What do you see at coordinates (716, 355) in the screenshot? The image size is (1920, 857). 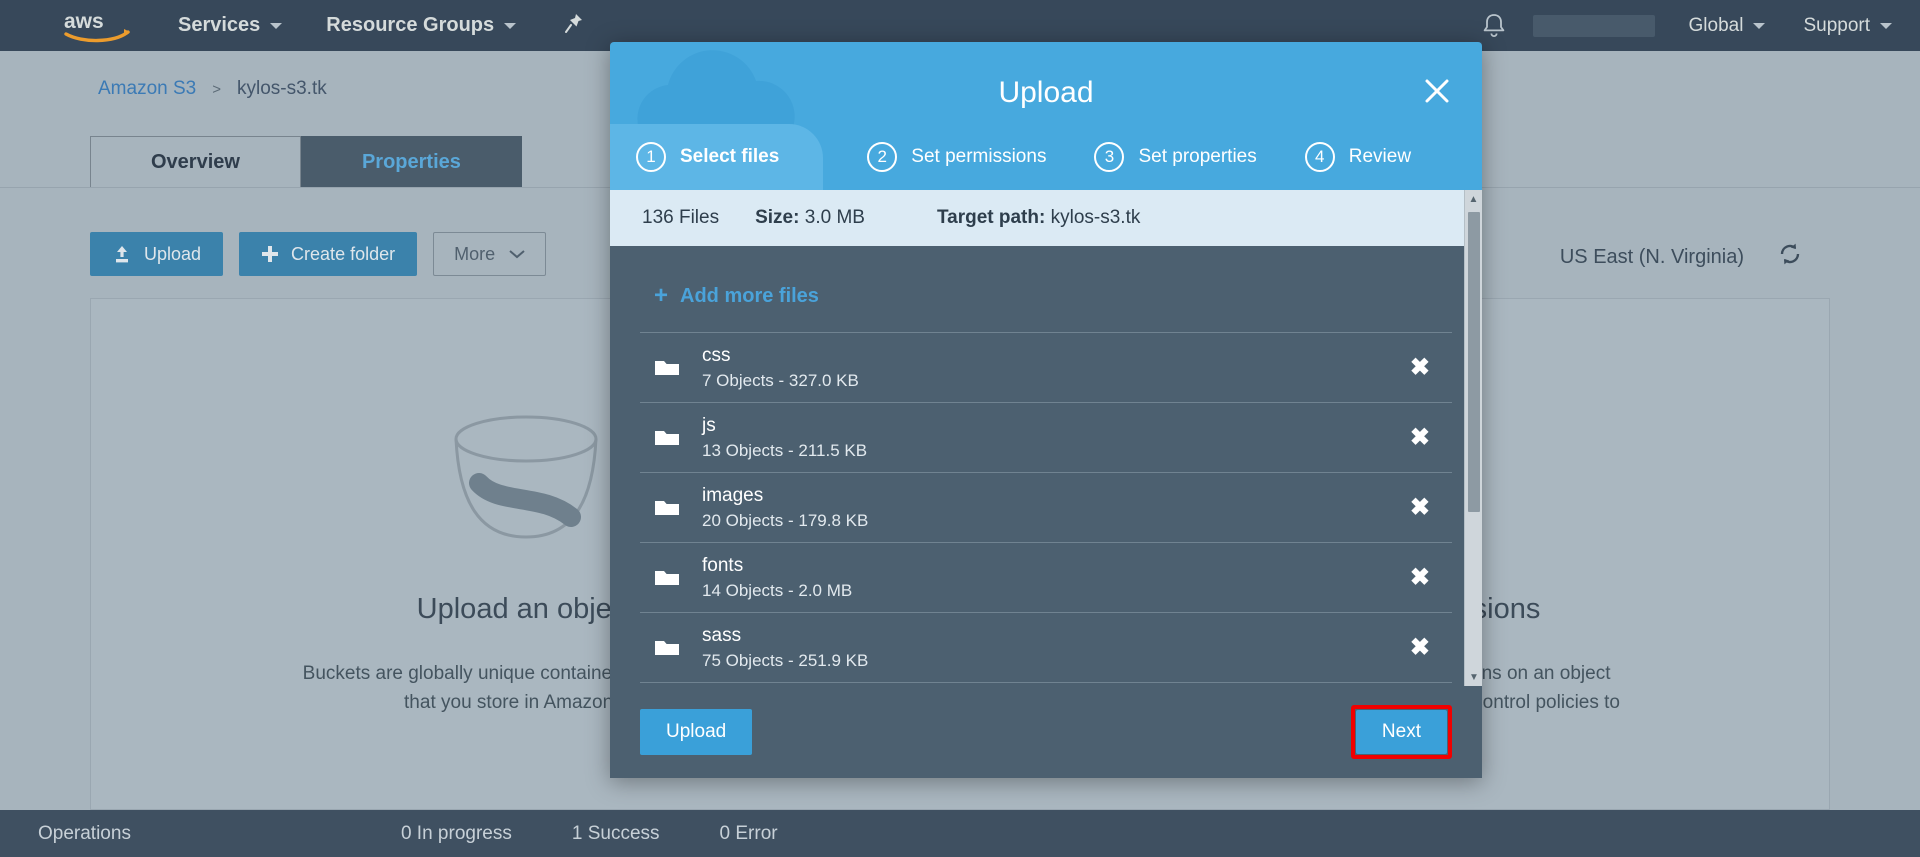 I see `file-name: css` at bounding box center [716, 355].